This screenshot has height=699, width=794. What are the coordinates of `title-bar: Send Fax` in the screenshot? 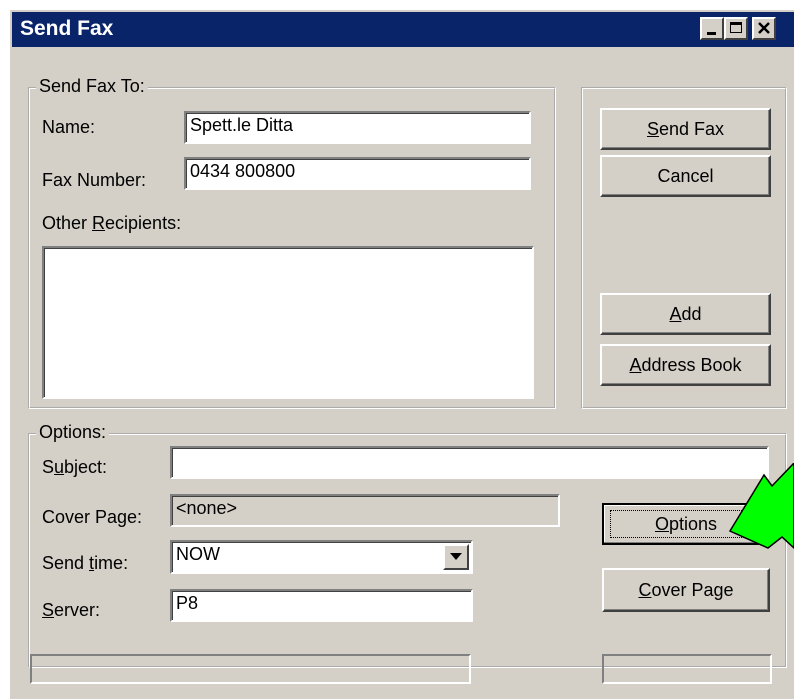 It's located at (403, 29).